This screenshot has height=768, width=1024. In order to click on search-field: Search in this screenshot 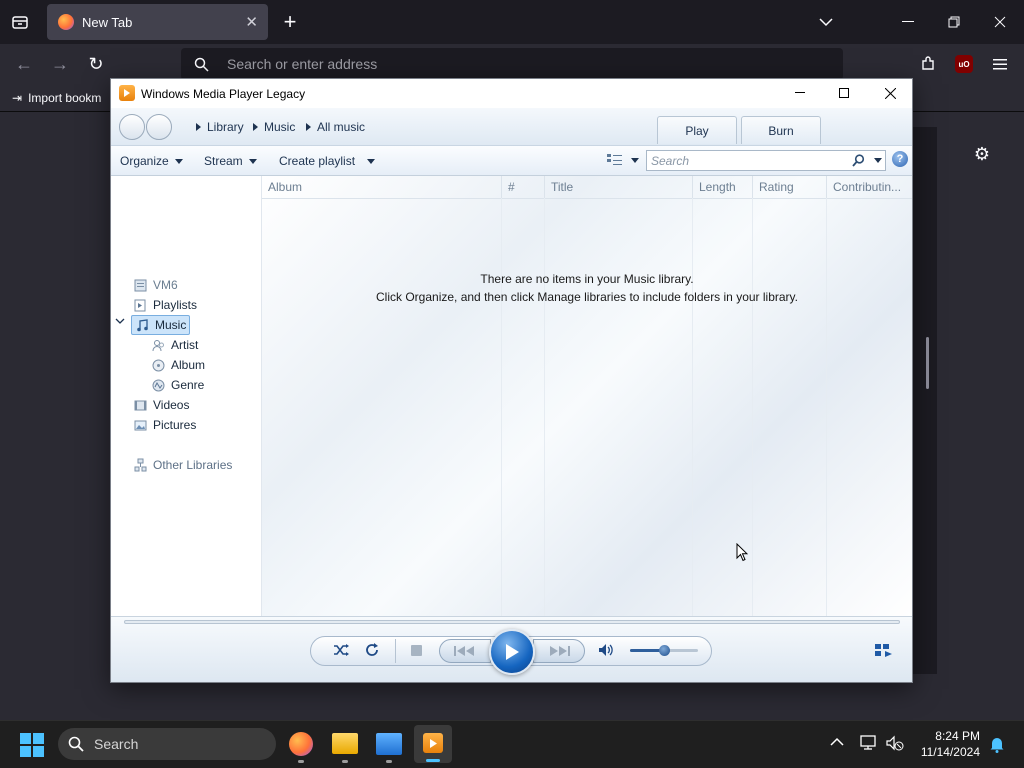, I will do `click(766, 160)`.